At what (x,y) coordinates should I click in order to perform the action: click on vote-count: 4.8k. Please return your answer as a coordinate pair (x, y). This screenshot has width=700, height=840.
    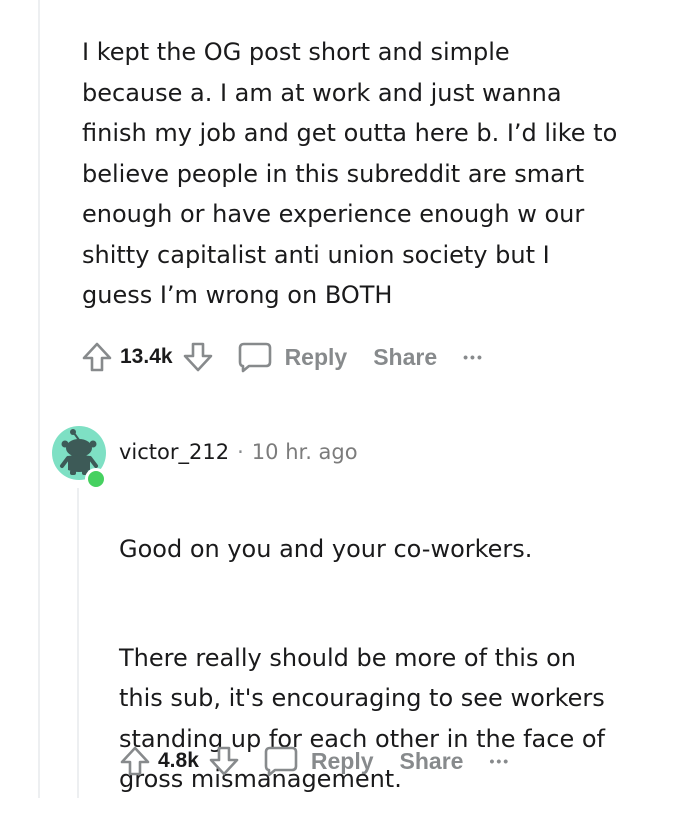
    Looking at the image, I should click on (178, 760).